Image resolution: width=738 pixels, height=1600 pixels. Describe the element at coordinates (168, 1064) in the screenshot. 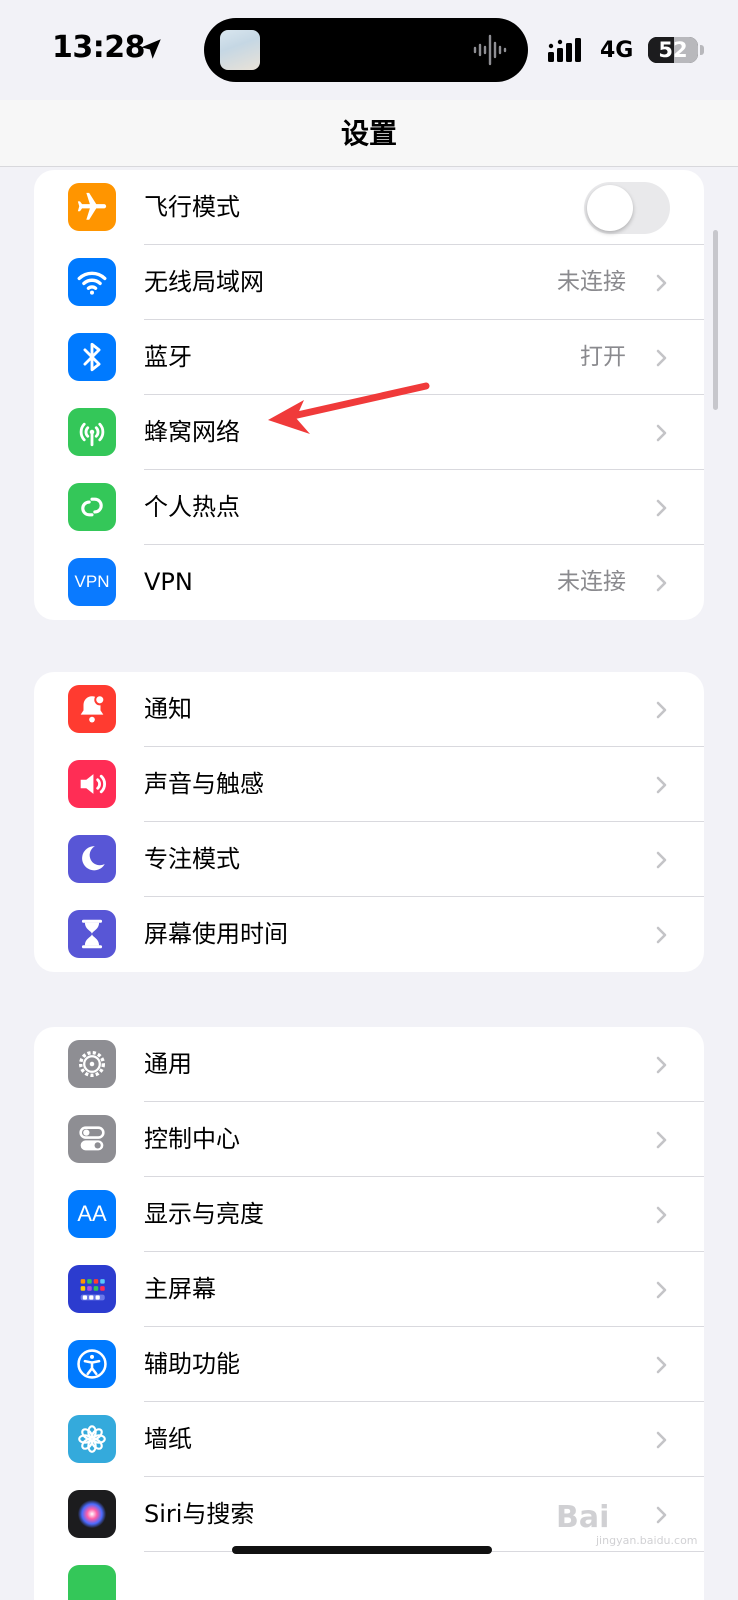

I see `settings-row-label: 通用` at that location.